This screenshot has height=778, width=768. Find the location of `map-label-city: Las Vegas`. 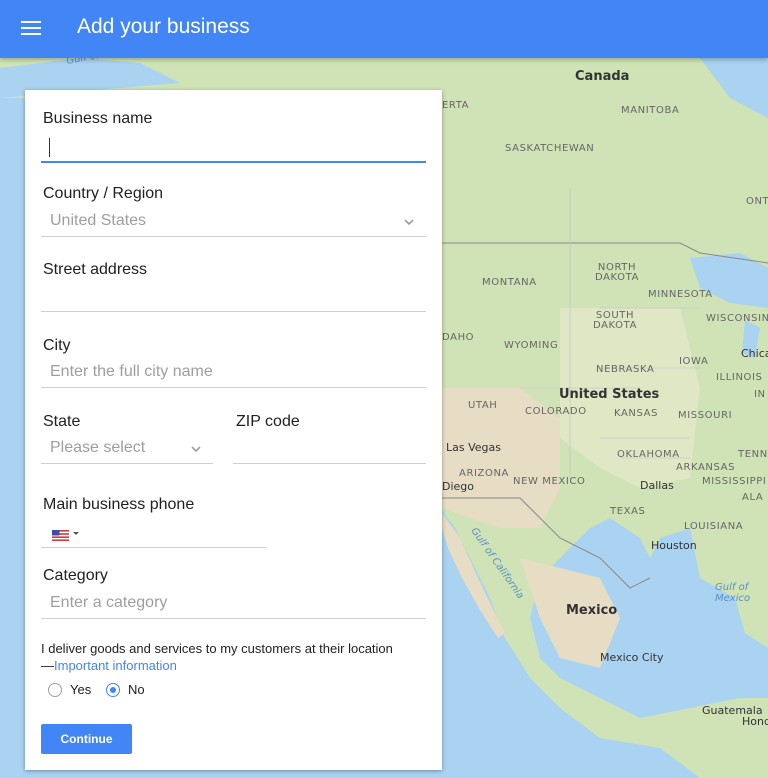

map-label-city: Las Vegas is located at coordinates (473, 447).